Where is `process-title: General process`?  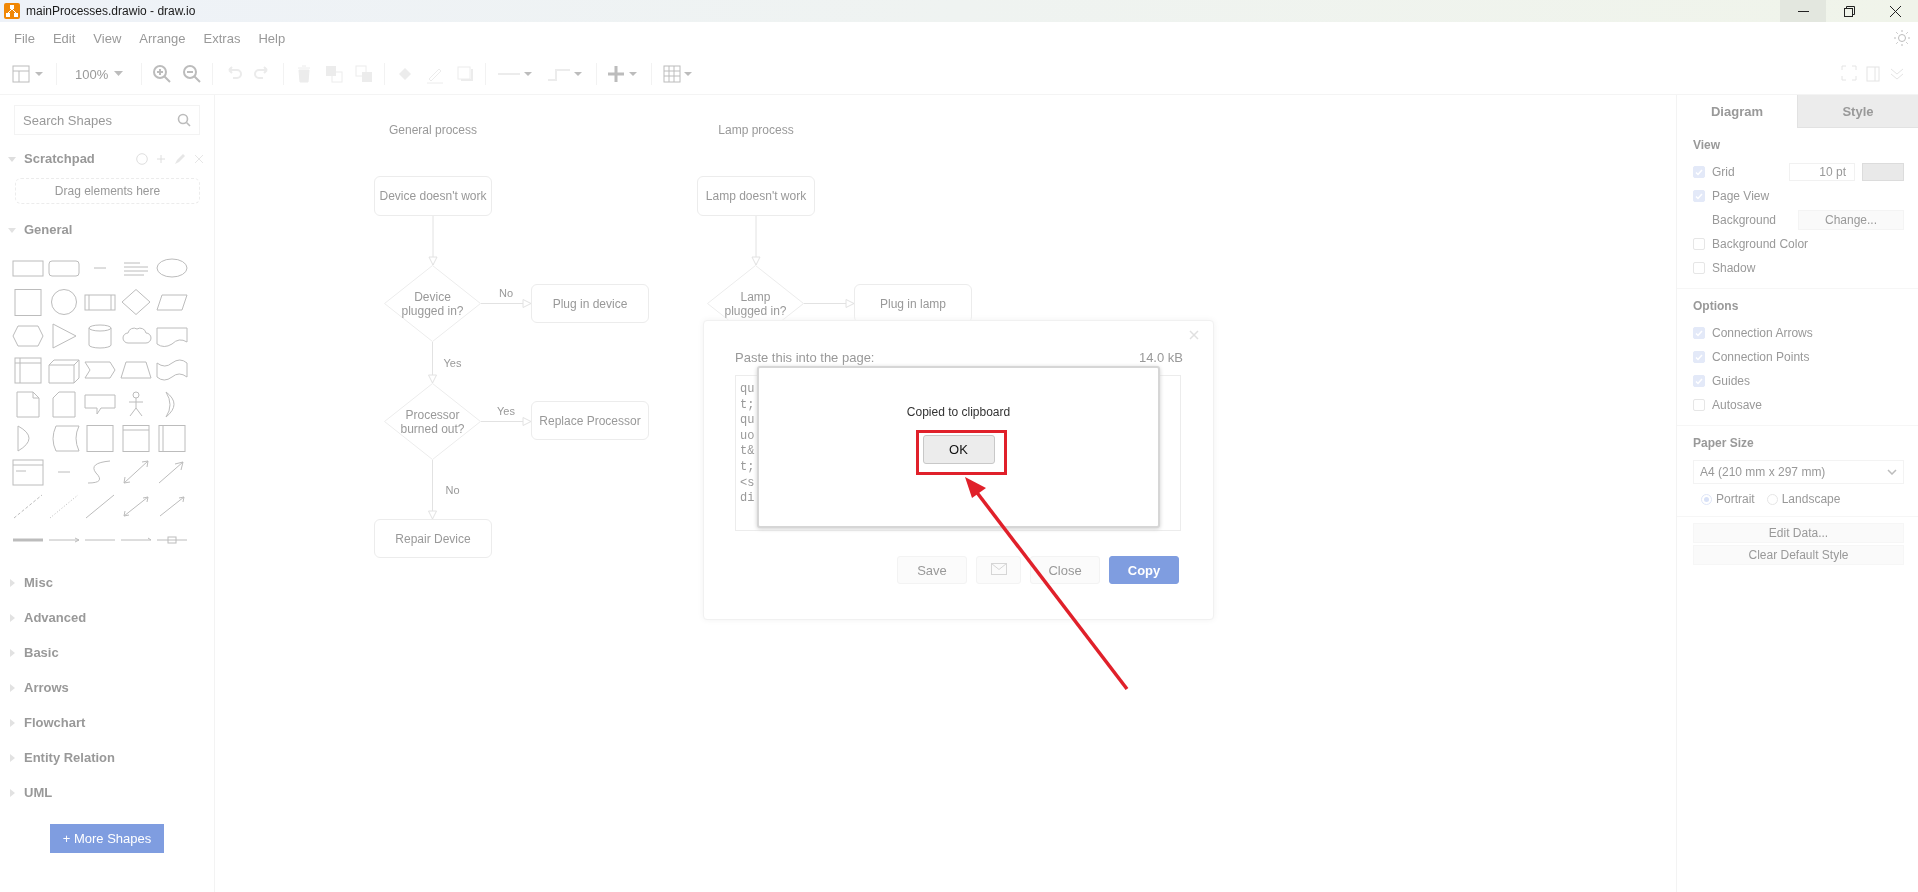
process-title: General process is located at coordinates (433, 130).